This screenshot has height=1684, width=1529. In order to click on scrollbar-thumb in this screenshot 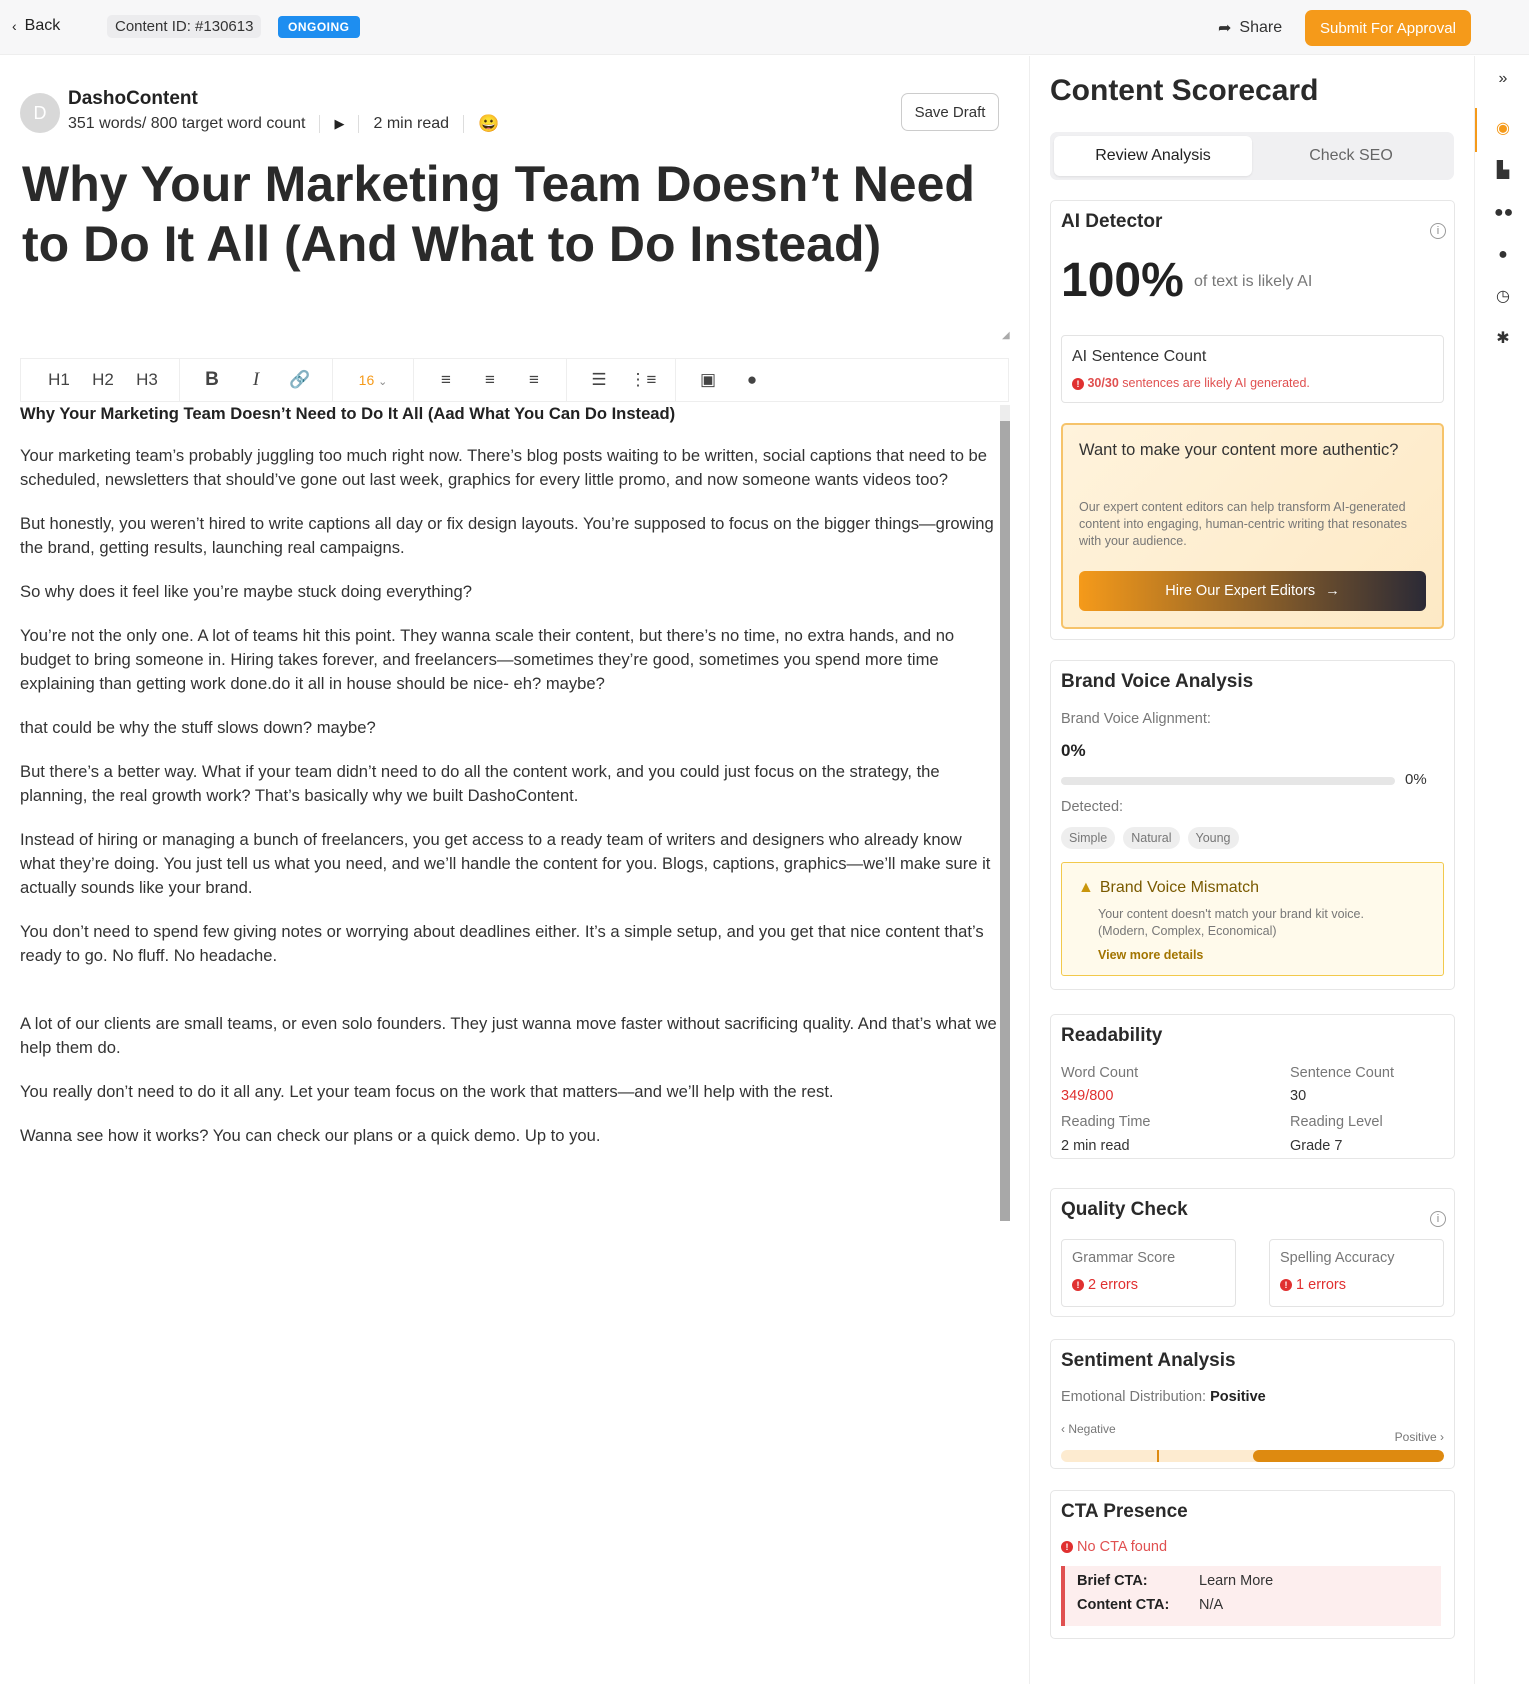, I will do `click(1005, 821)`.